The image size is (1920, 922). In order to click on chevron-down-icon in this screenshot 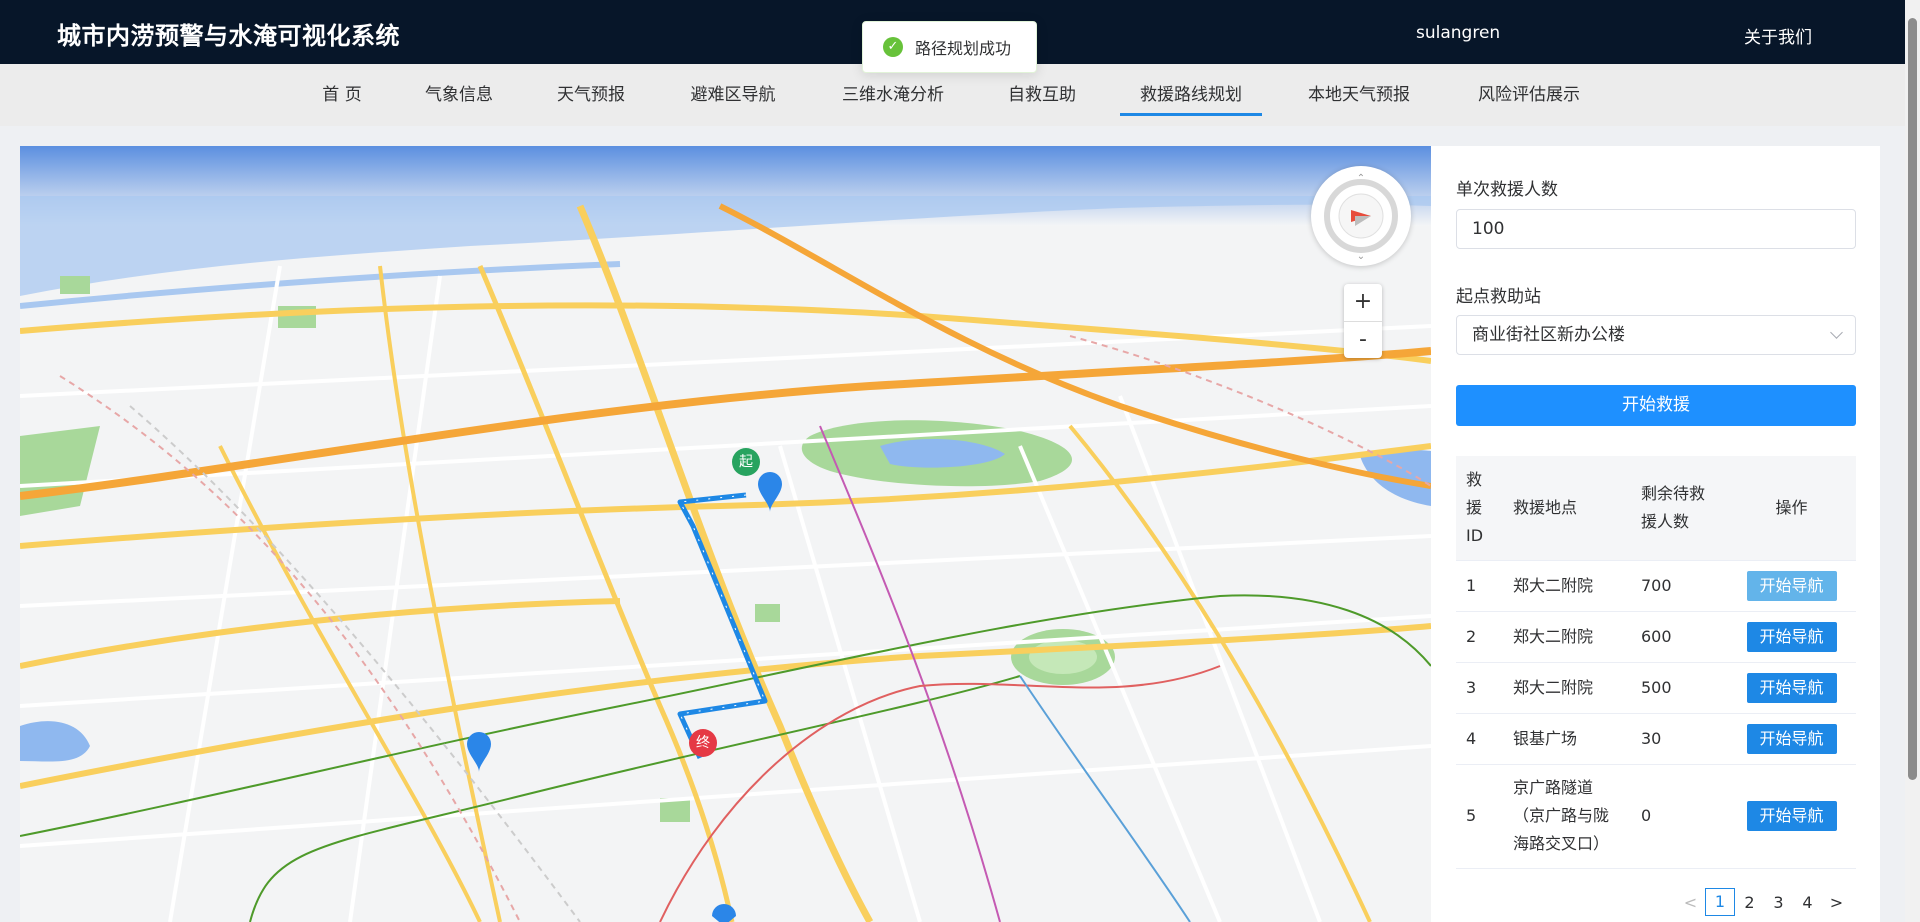, I will do `click(1836, 332)`.